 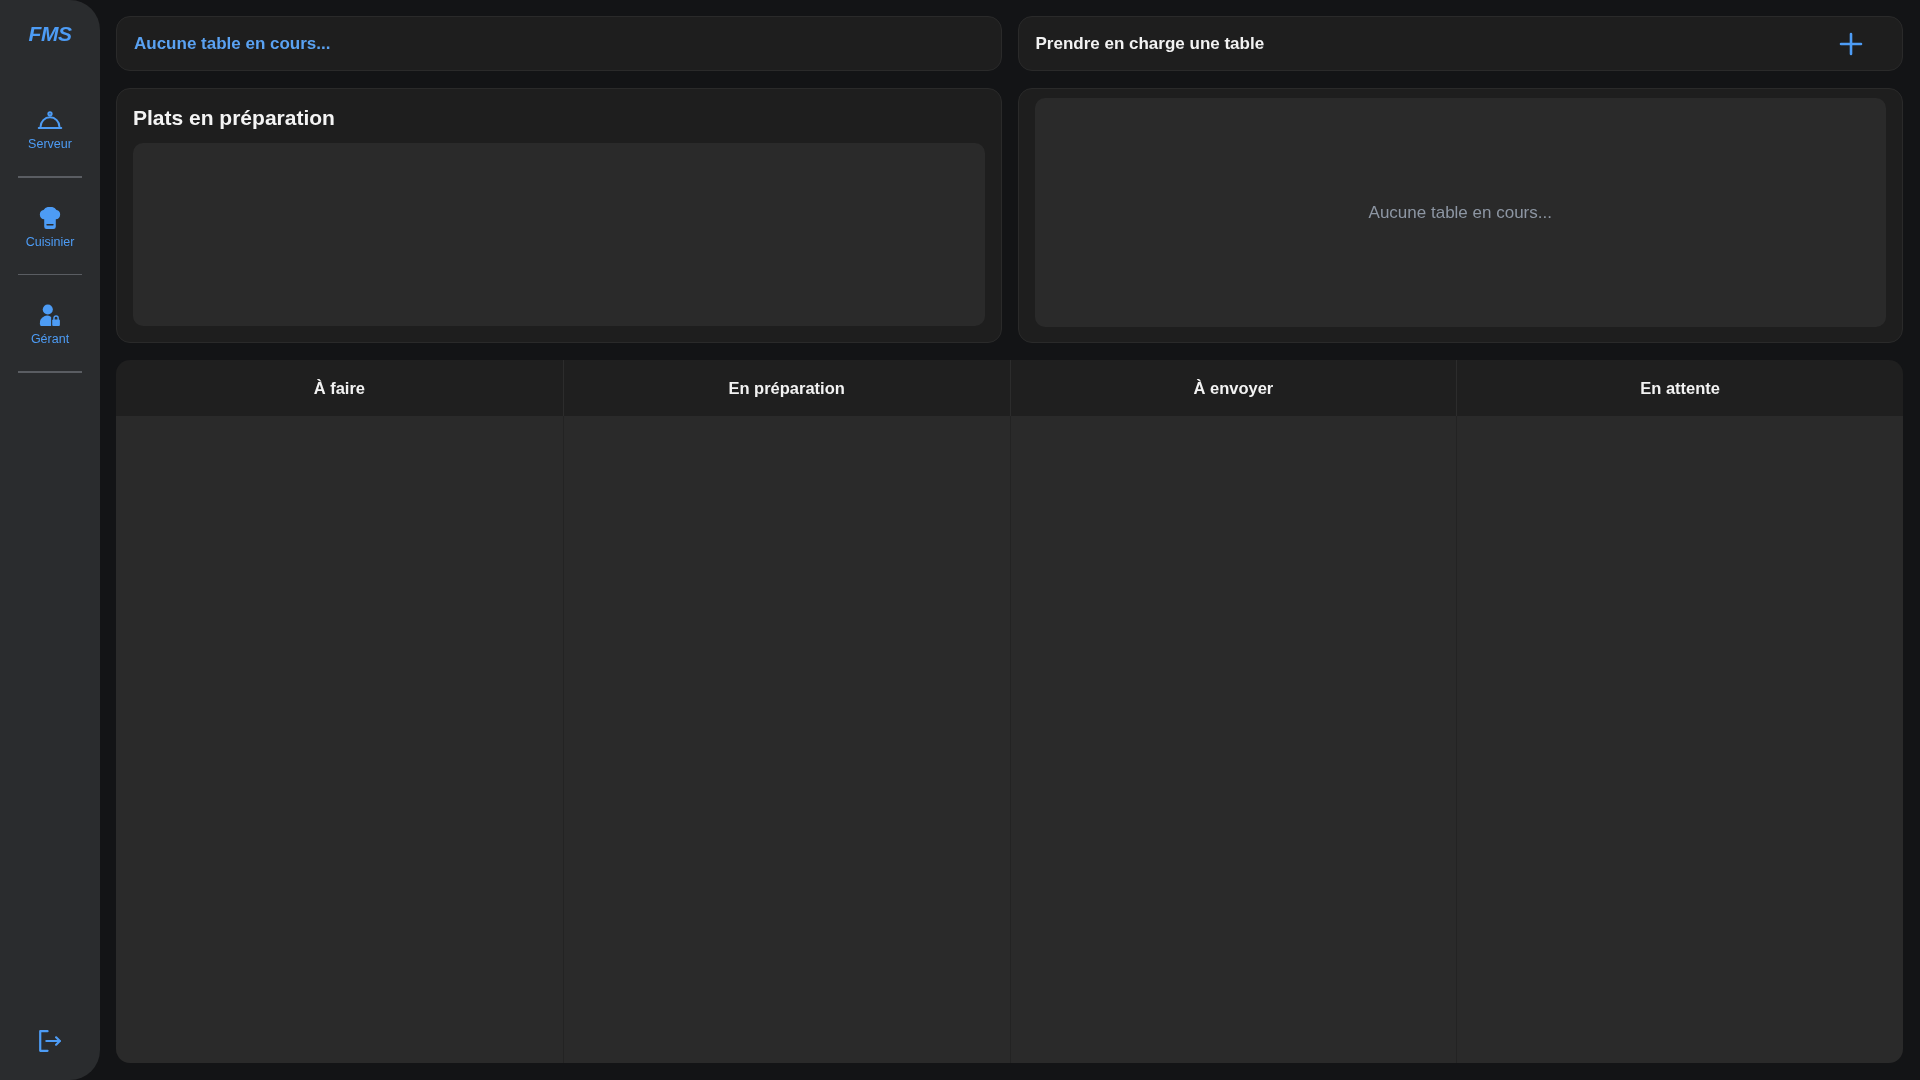 I want to click on column-header: À faire, so click(x=339, y=388).